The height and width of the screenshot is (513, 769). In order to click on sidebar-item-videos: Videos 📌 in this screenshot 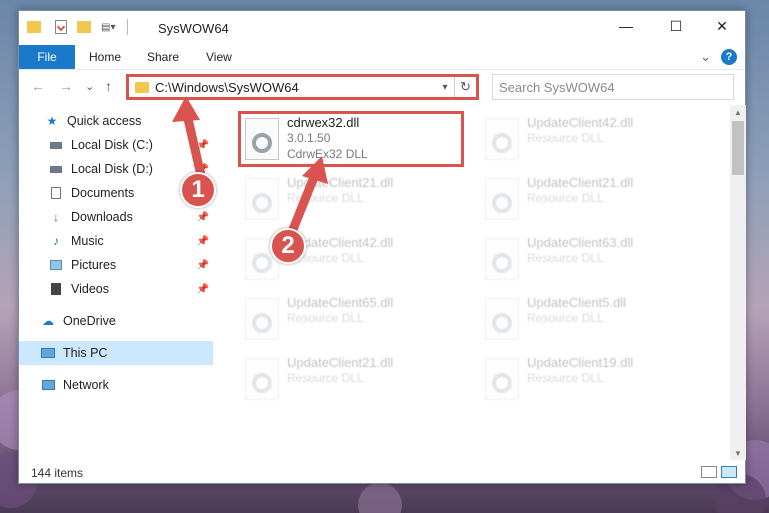, I will do `click(116, 289)`.